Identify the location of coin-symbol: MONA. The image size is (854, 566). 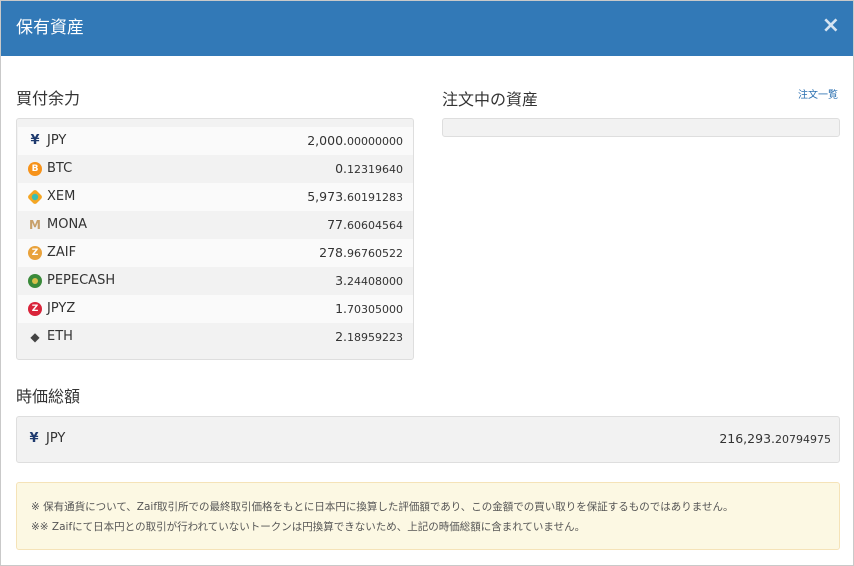
(67, 224).